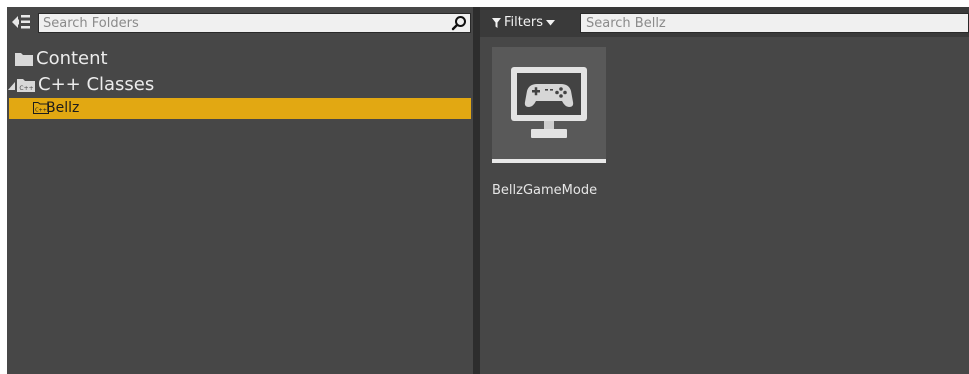 The width and height of the screenshot is (969, 374). I want to click on chevron-down-icon, so click(550, 23).